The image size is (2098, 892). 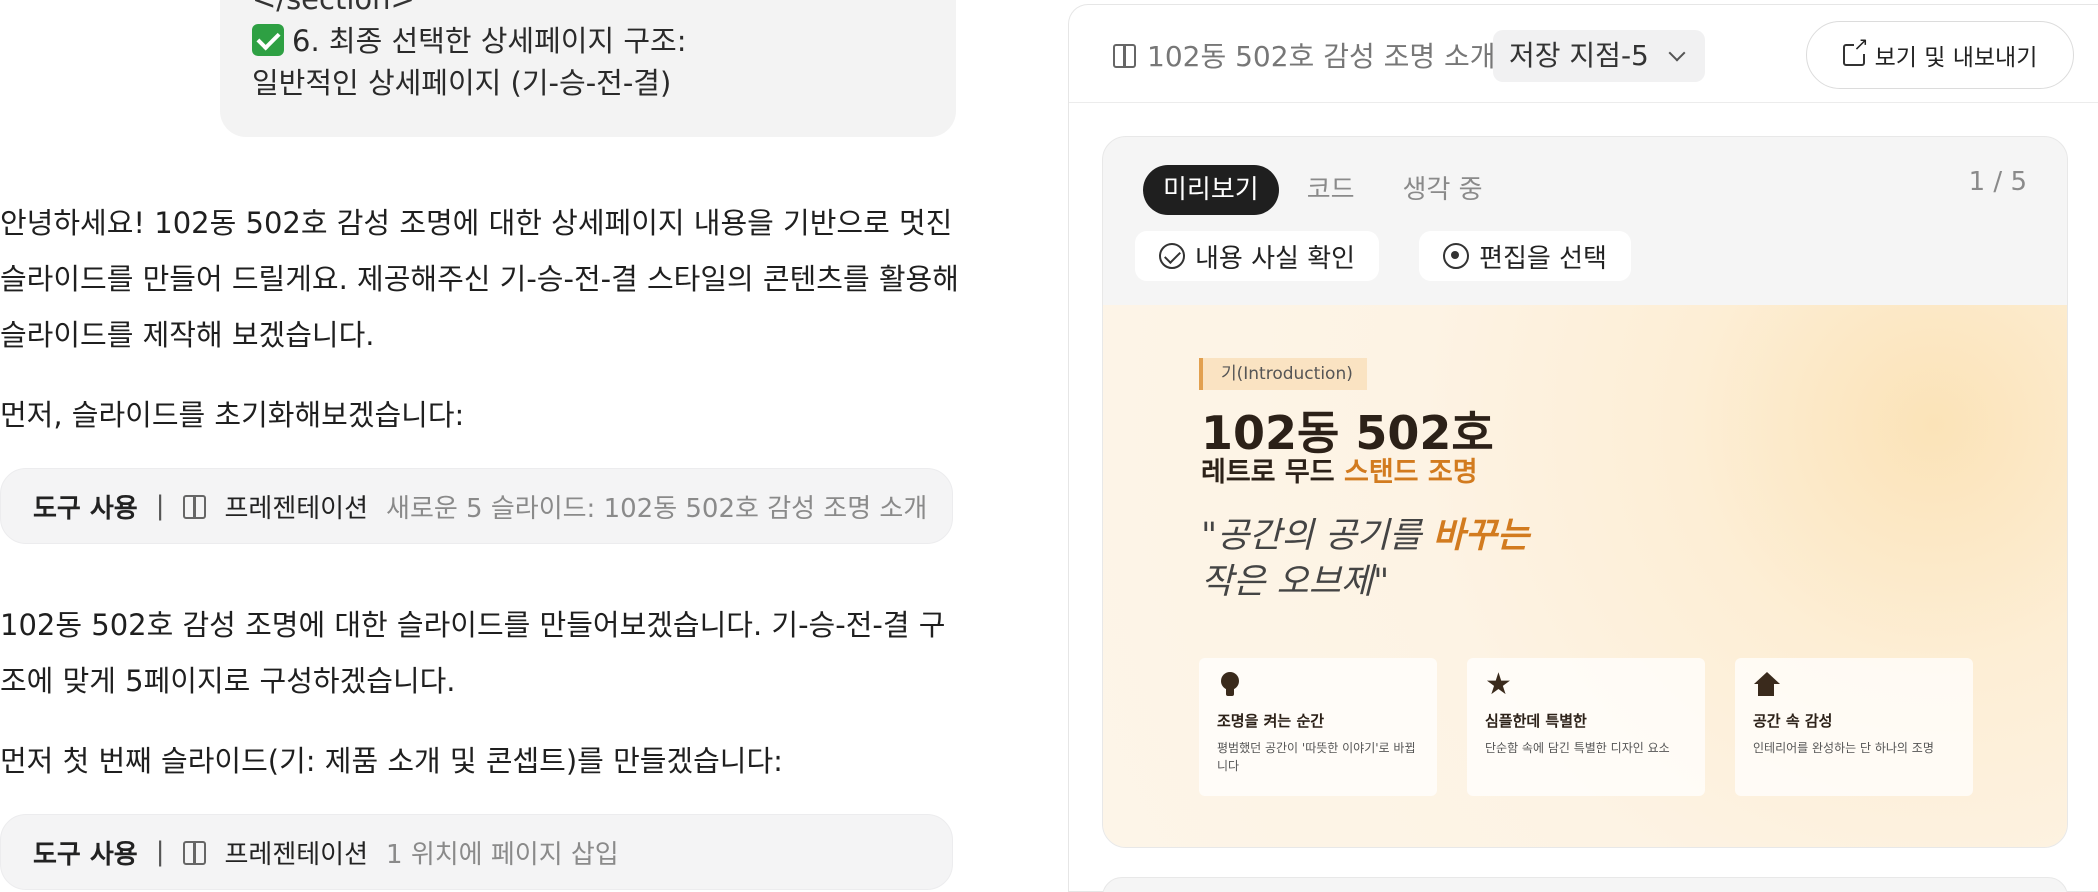 I want to click on user-message-line: </section>, so click(x=588, y=10).